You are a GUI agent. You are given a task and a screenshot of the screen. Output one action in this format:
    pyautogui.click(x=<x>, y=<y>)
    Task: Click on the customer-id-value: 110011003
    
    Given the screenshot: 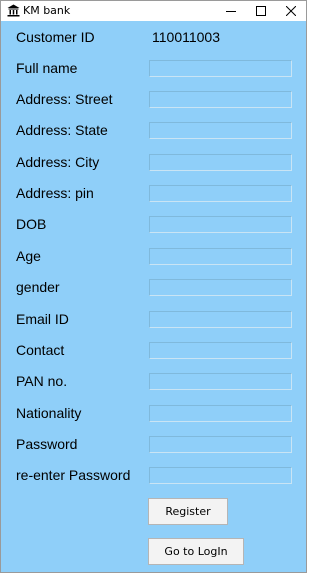 What is the action you would take?
    pyautogui.click(x=186, y=37)
    